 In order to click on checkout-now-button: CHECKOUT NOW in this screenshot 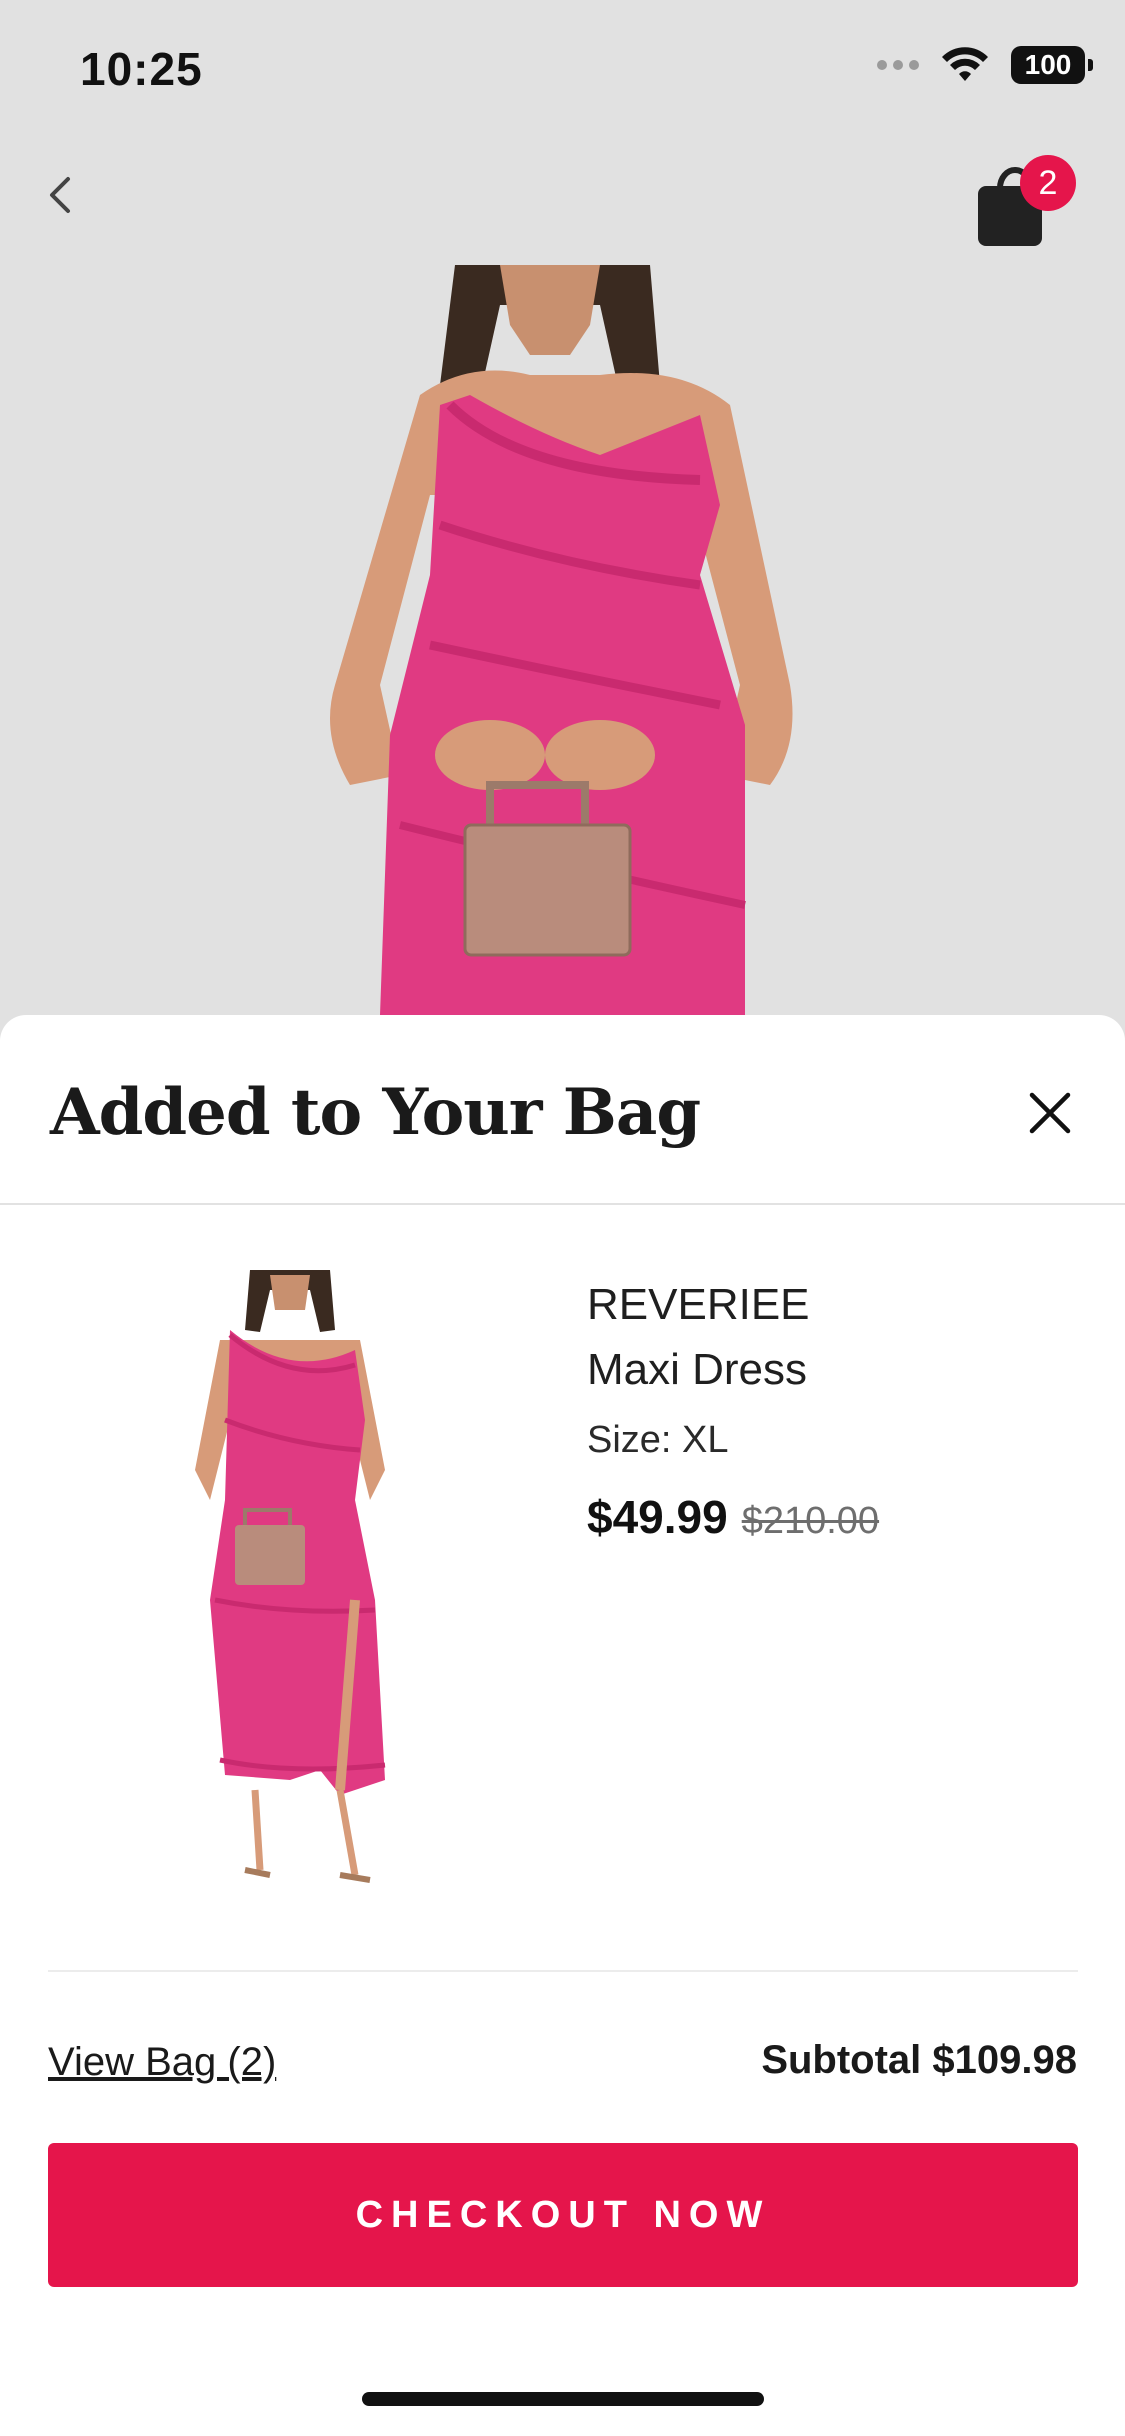, I will do `click(563, 2215)`.